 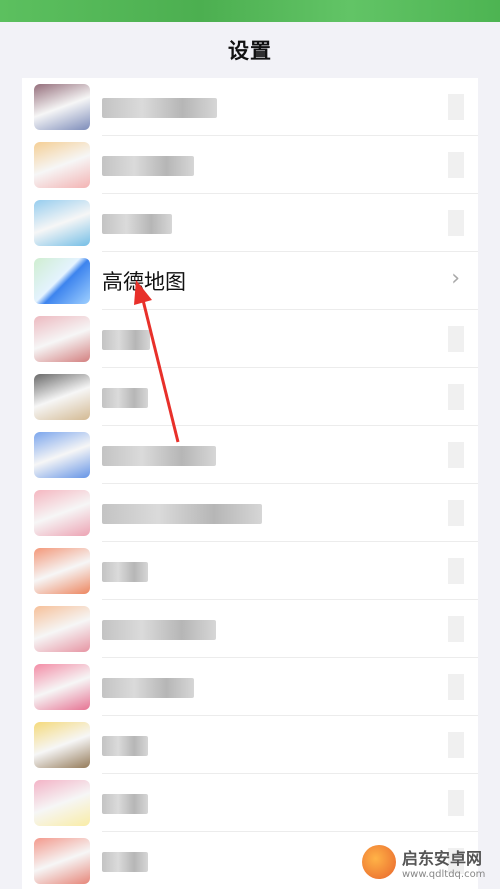 What do you see at coordinates (250, 11) in the screenshot?
I see `status-bar` at bounding box center [250, 11].